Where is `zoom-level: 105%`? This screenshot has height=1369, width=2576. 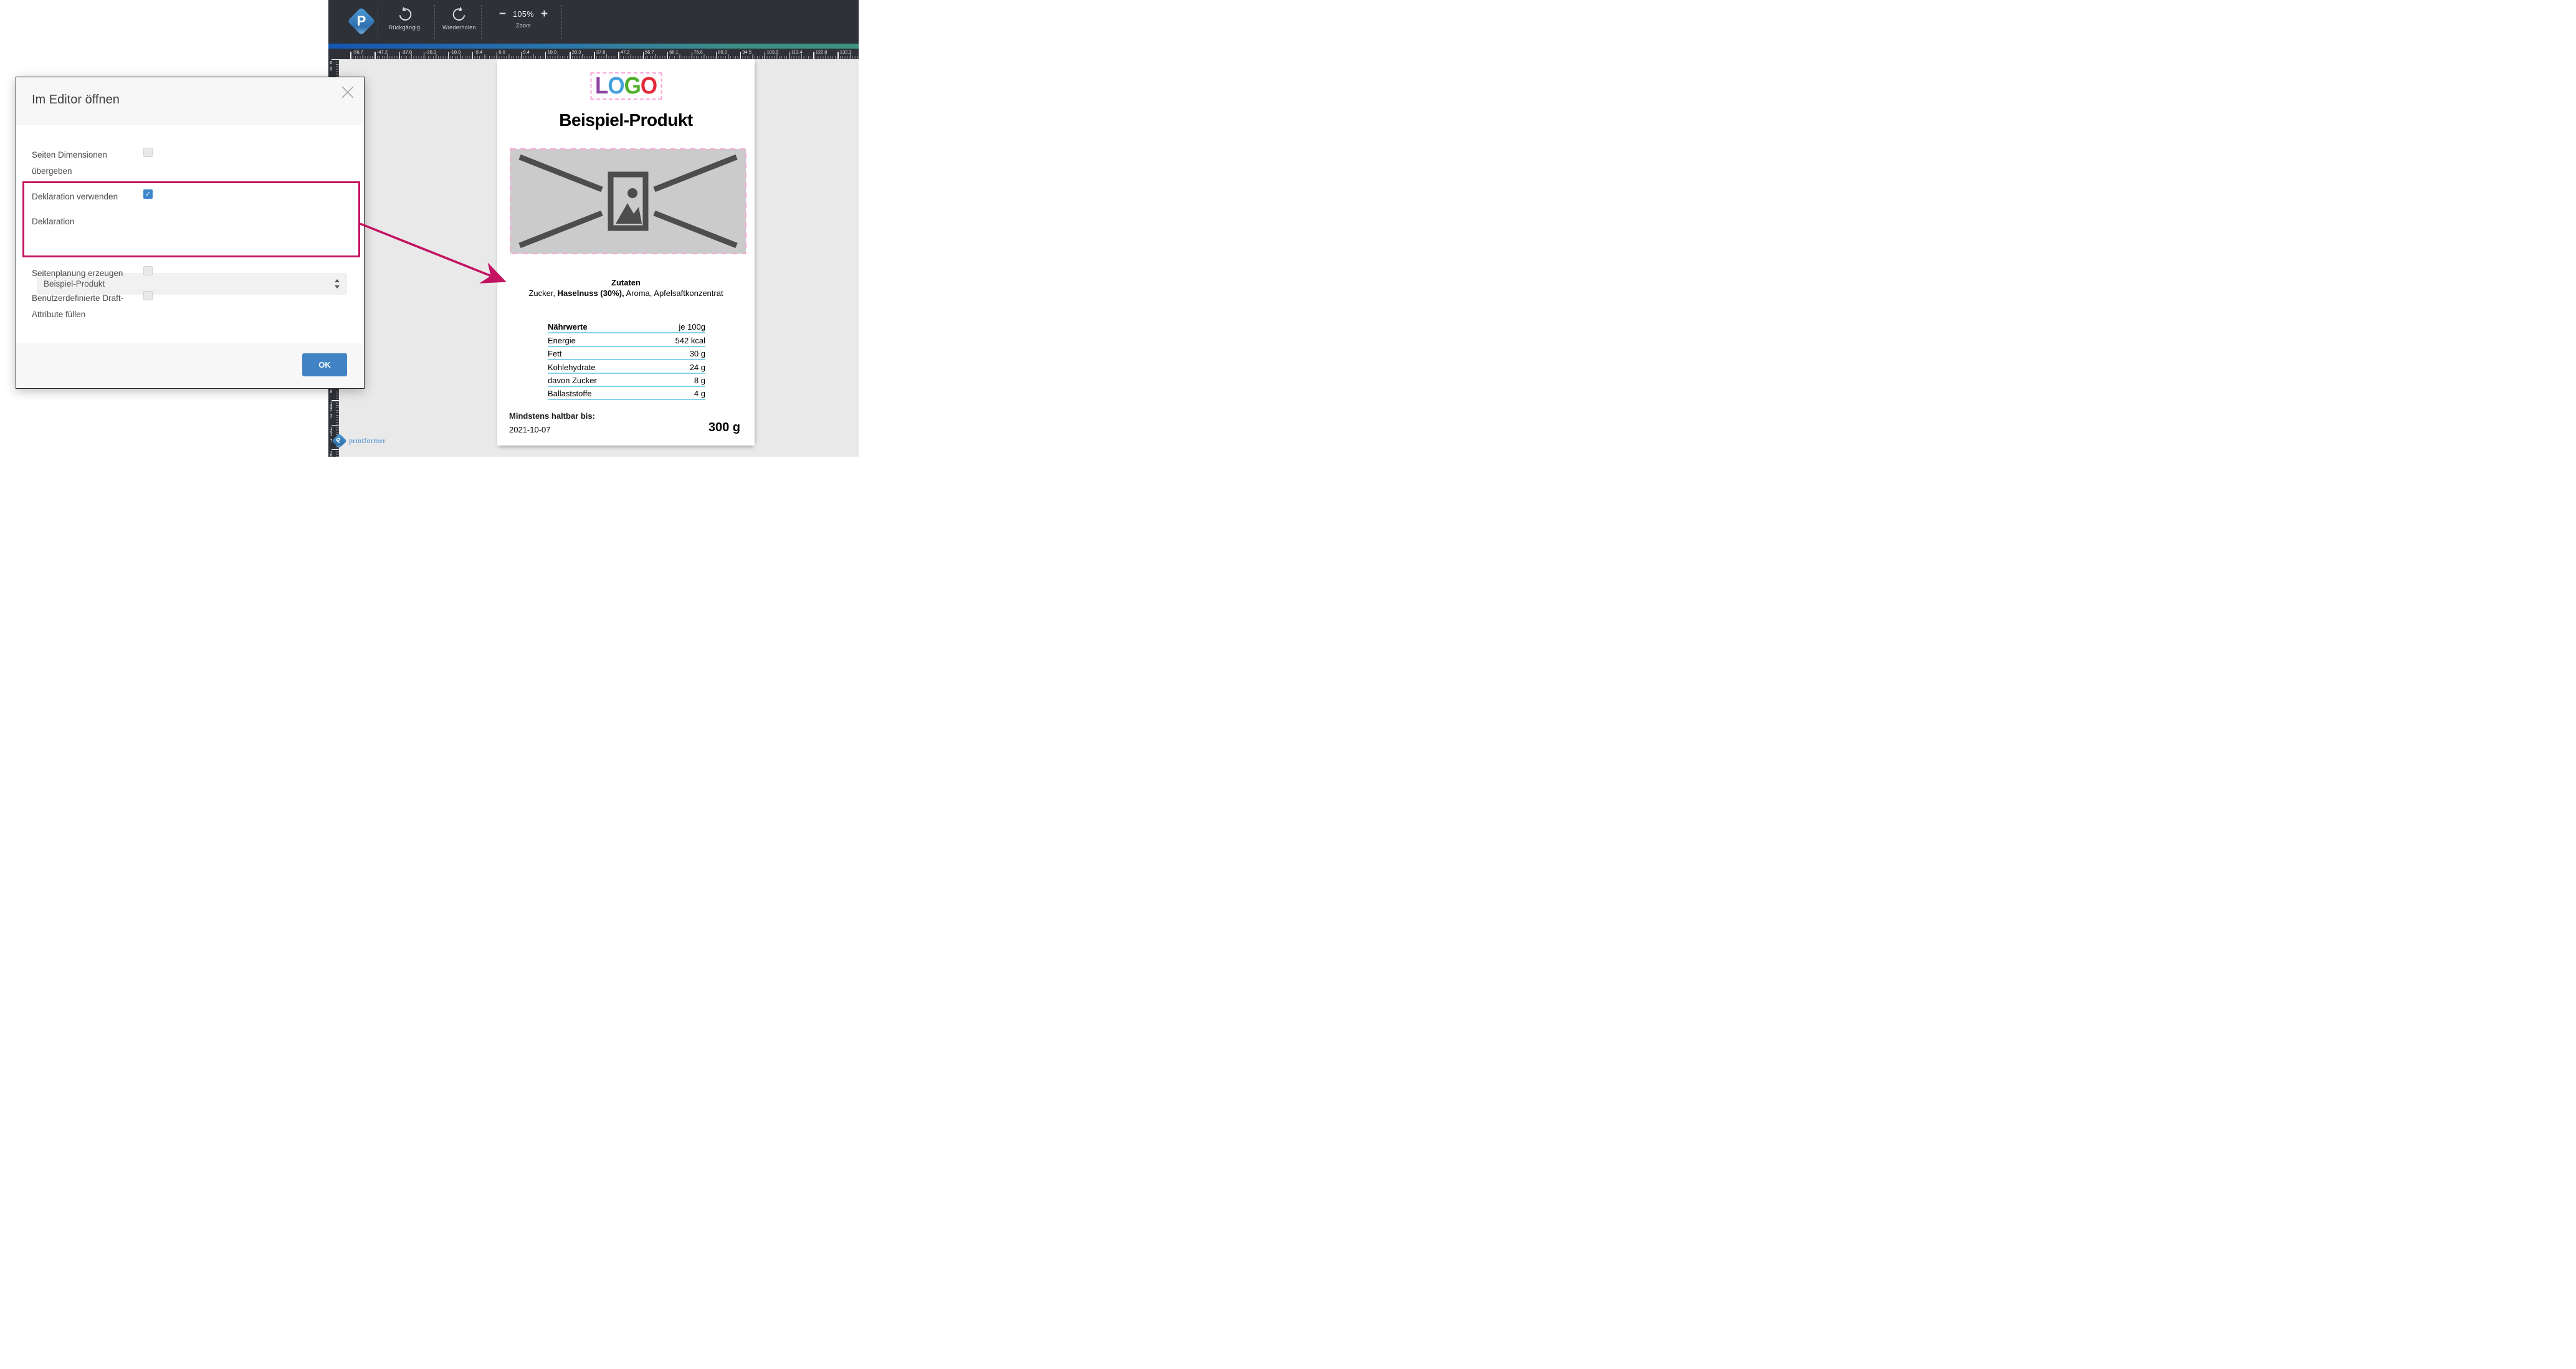
zoom-level: 105% is located at coordinates (523, 14).